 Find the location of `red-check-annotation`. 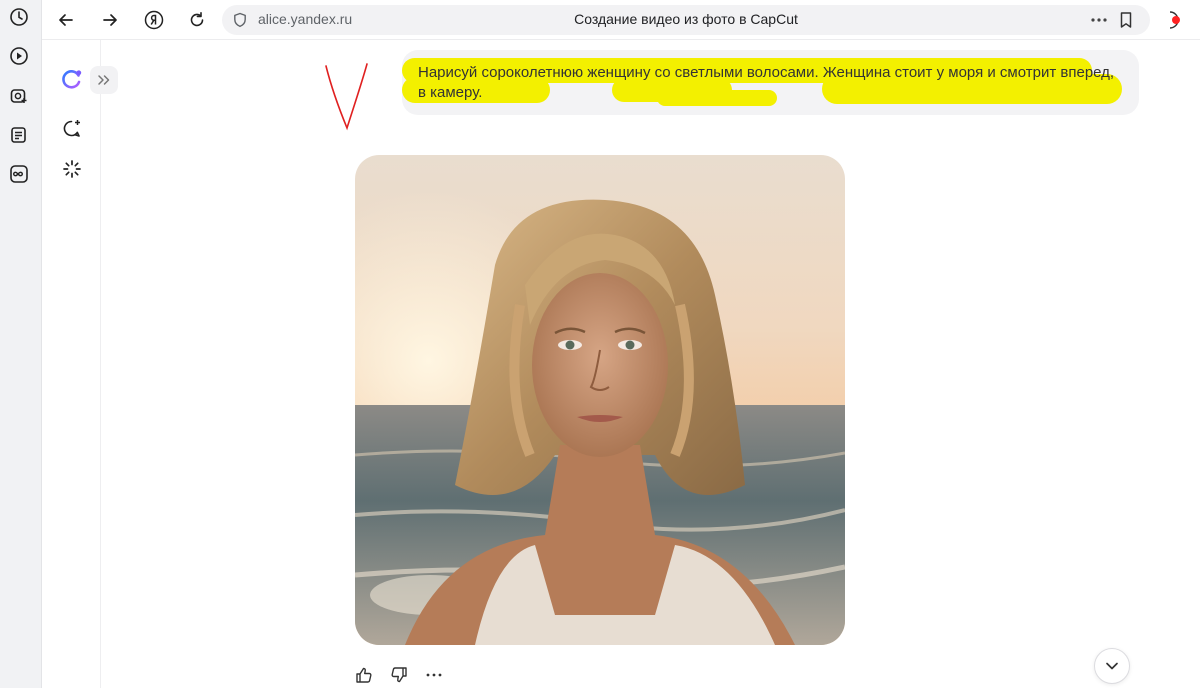

red-check-annotation is located at coordinates (346, 97).